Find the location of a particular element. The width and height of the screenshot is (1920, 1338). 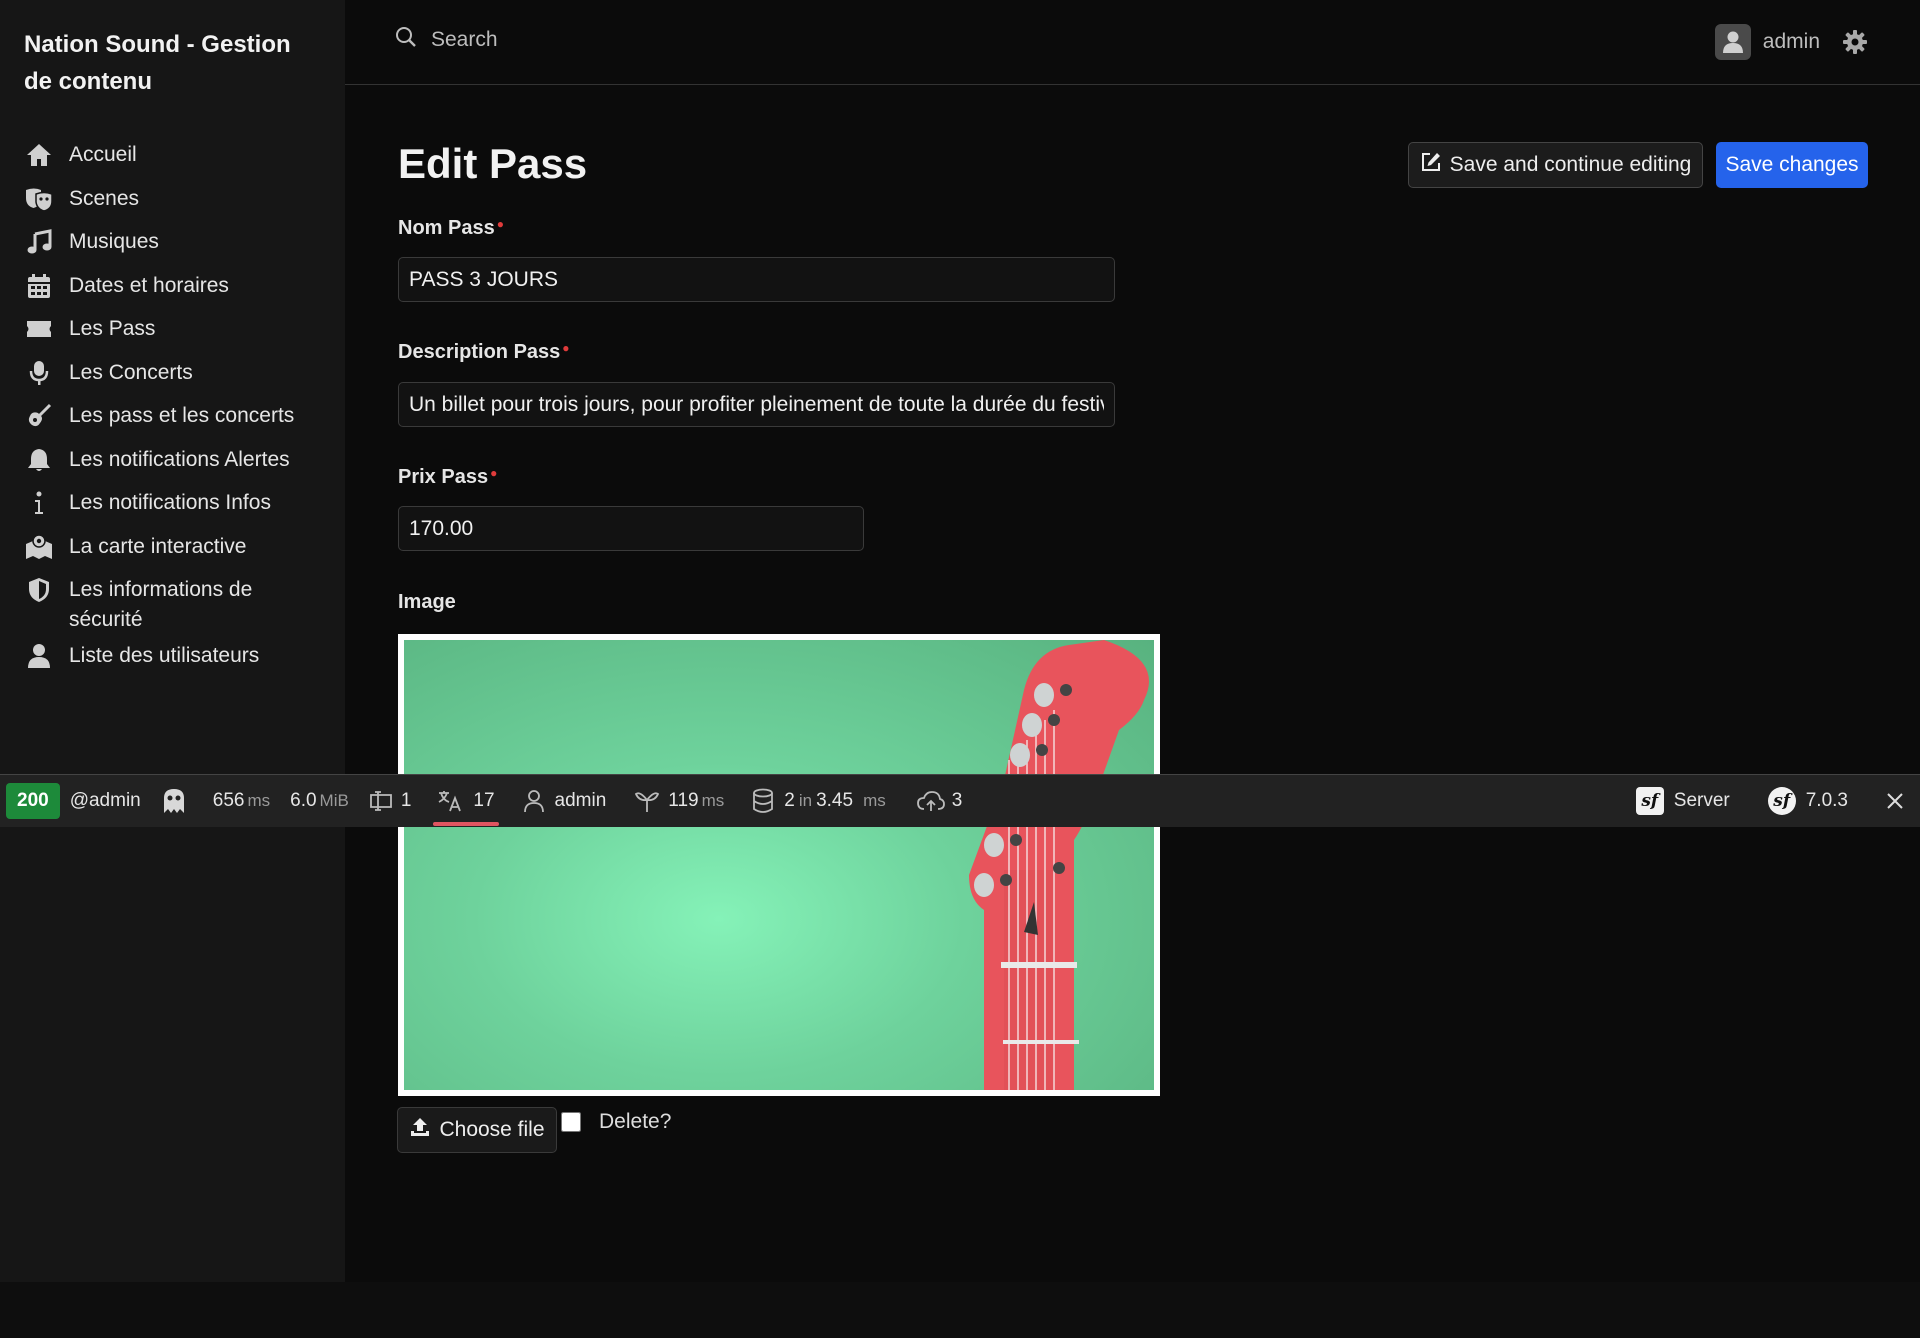

sidebar-item-label: La carte interactive is located at coordinates (158, 546).